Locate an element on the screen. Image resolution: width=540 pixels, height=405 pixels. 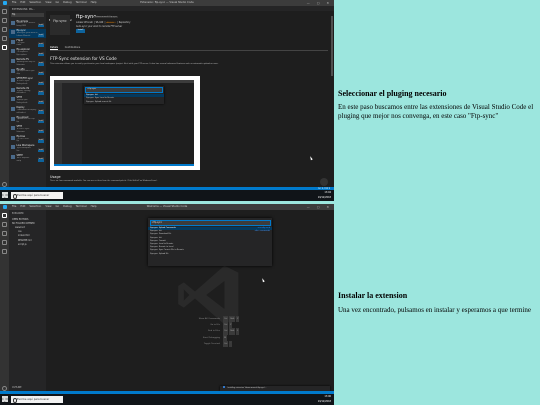
command-label: Ftp-sync: Init is located at coordinates (156, 237).